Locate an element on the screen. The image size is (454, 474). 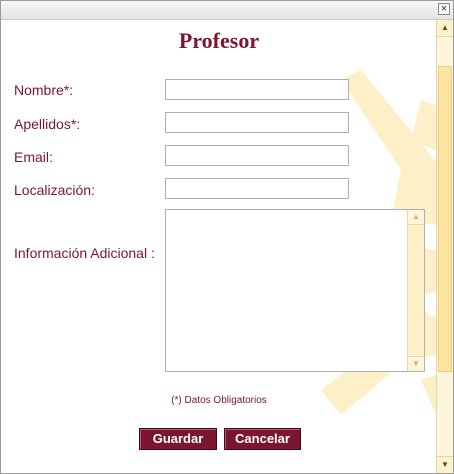
page-title: Profesor is located at coordinates (219, 40).